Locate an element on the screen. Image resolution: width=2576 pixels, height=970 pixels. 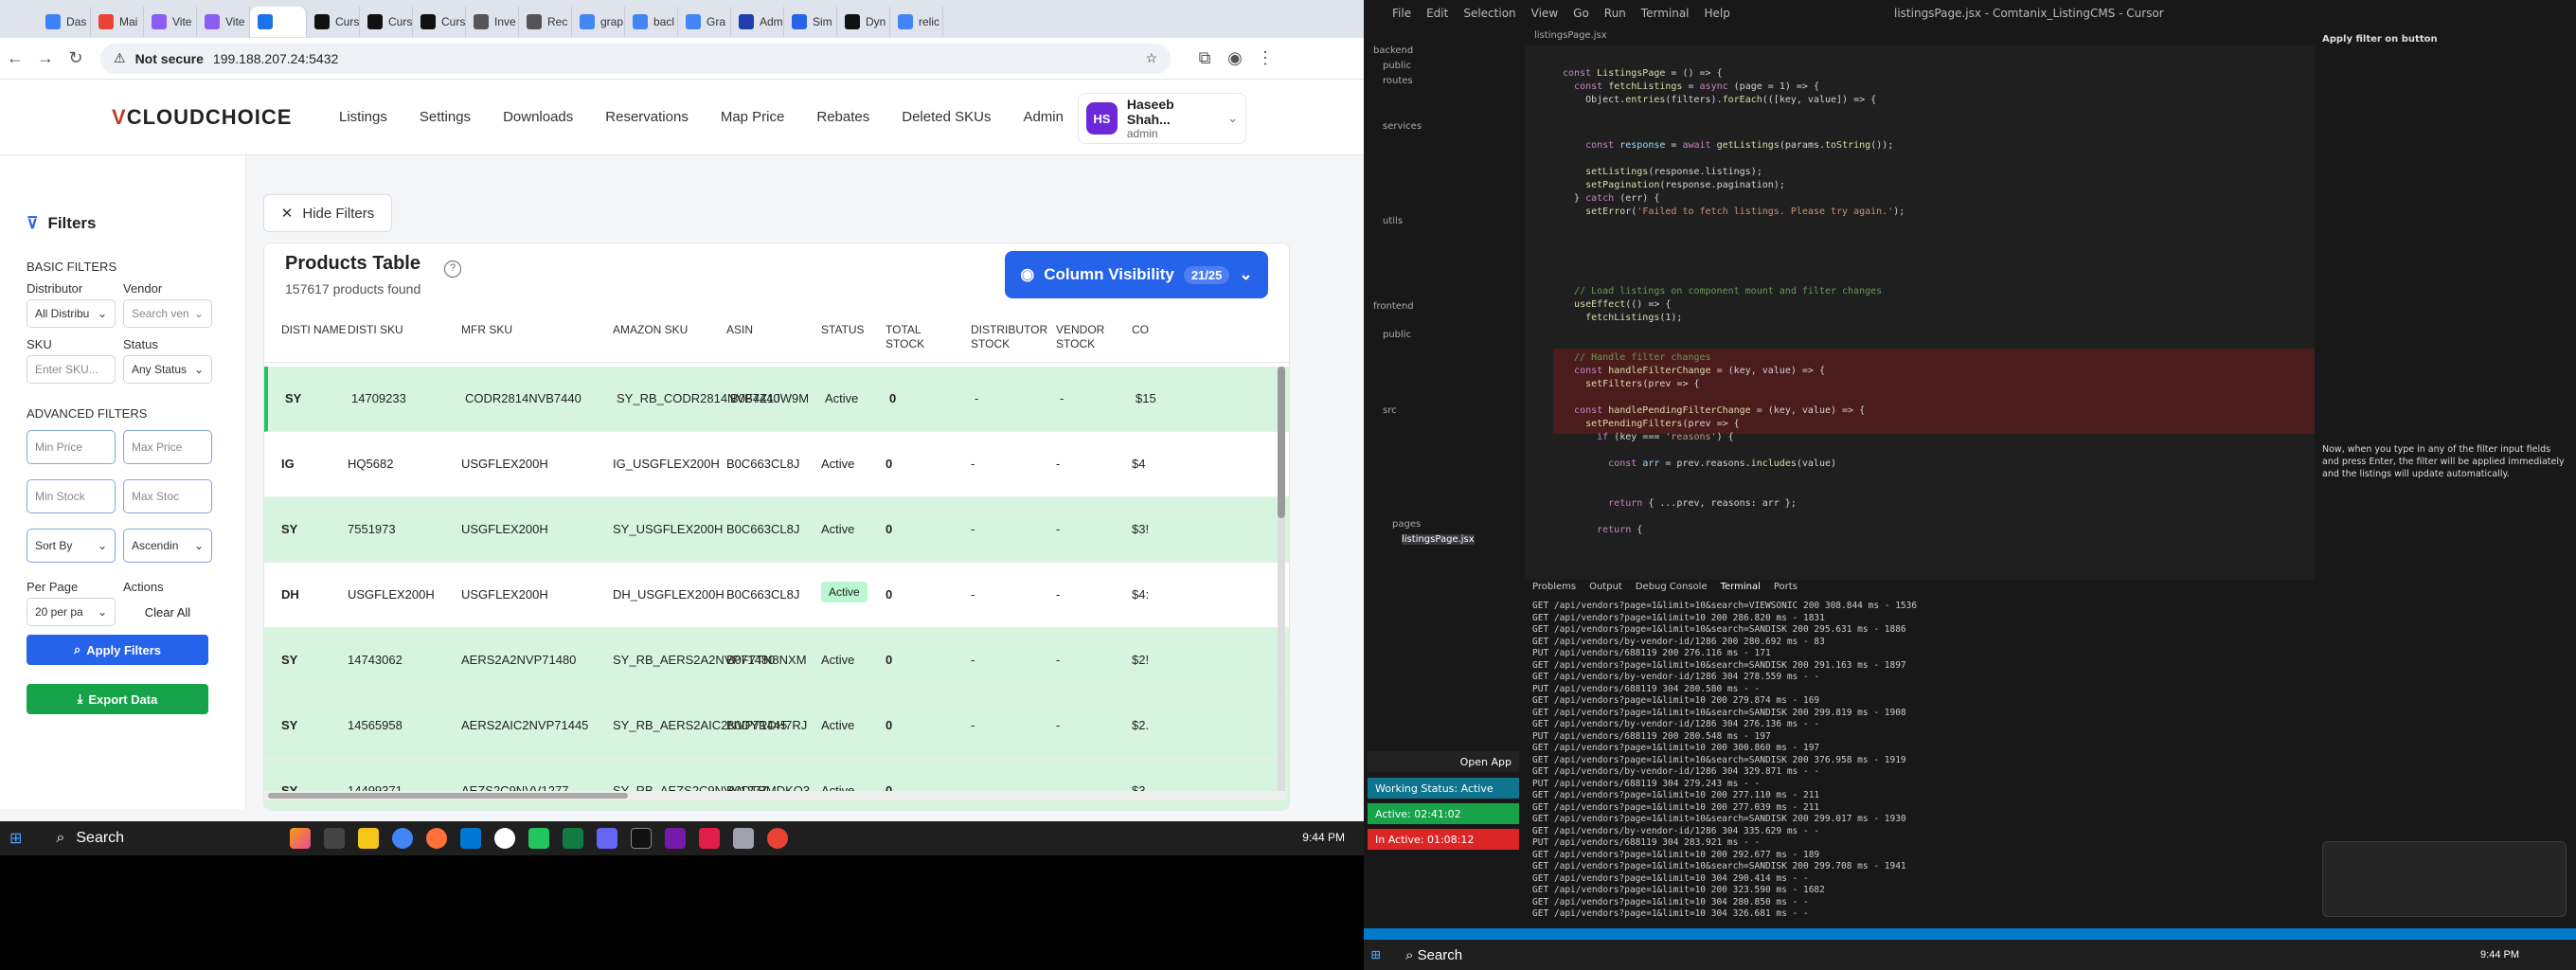
column-header: AMAZON SKU is located at coordinates (651, 330).